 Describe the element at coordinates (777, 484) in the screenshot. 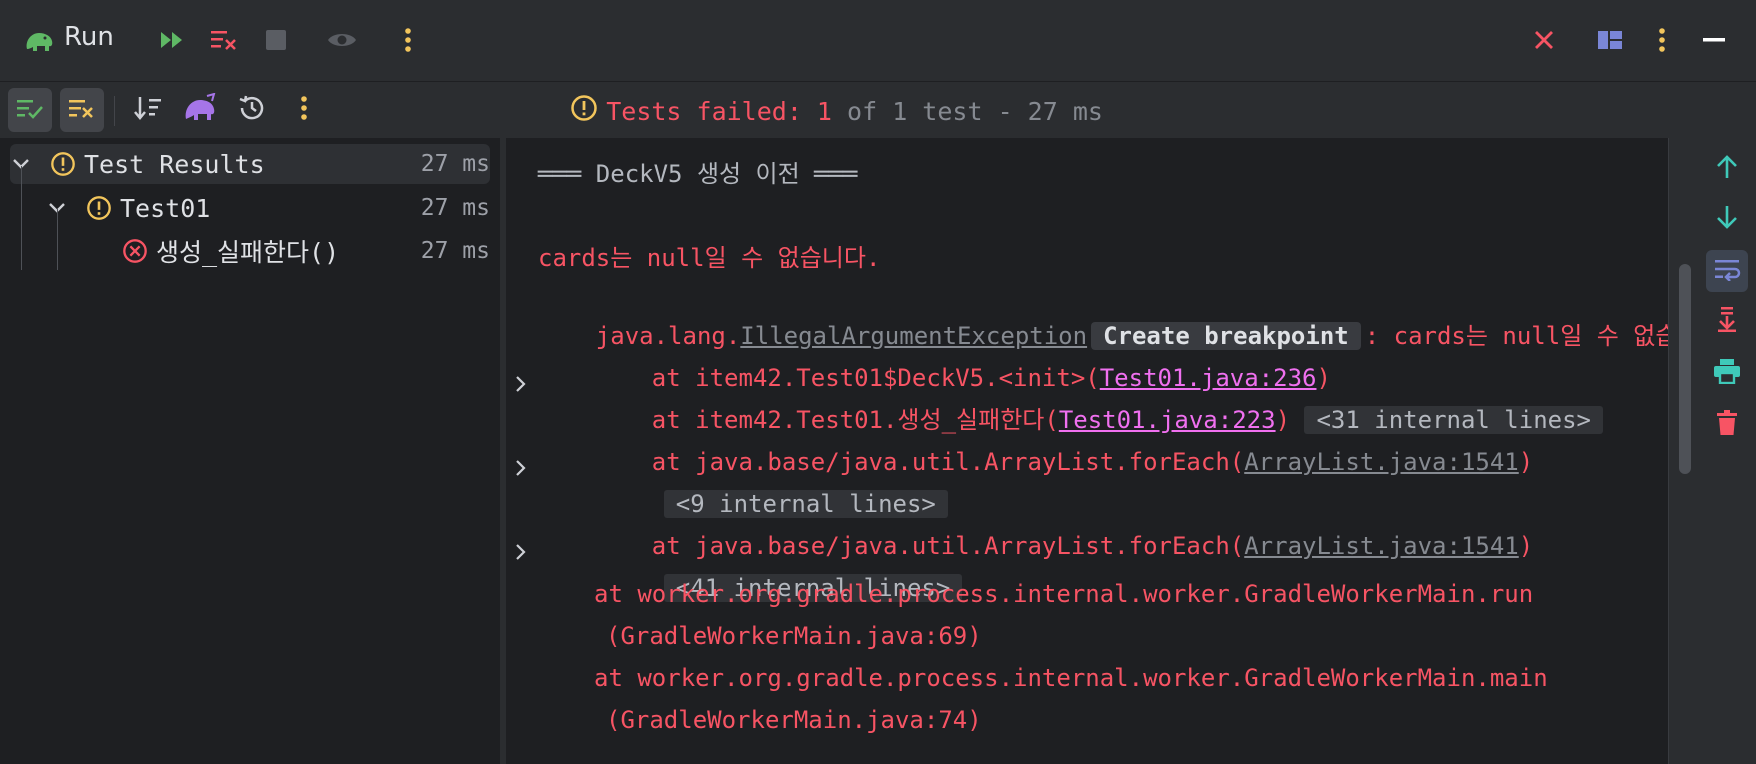

I see `folded-line: <9 internal lines>` at that location.